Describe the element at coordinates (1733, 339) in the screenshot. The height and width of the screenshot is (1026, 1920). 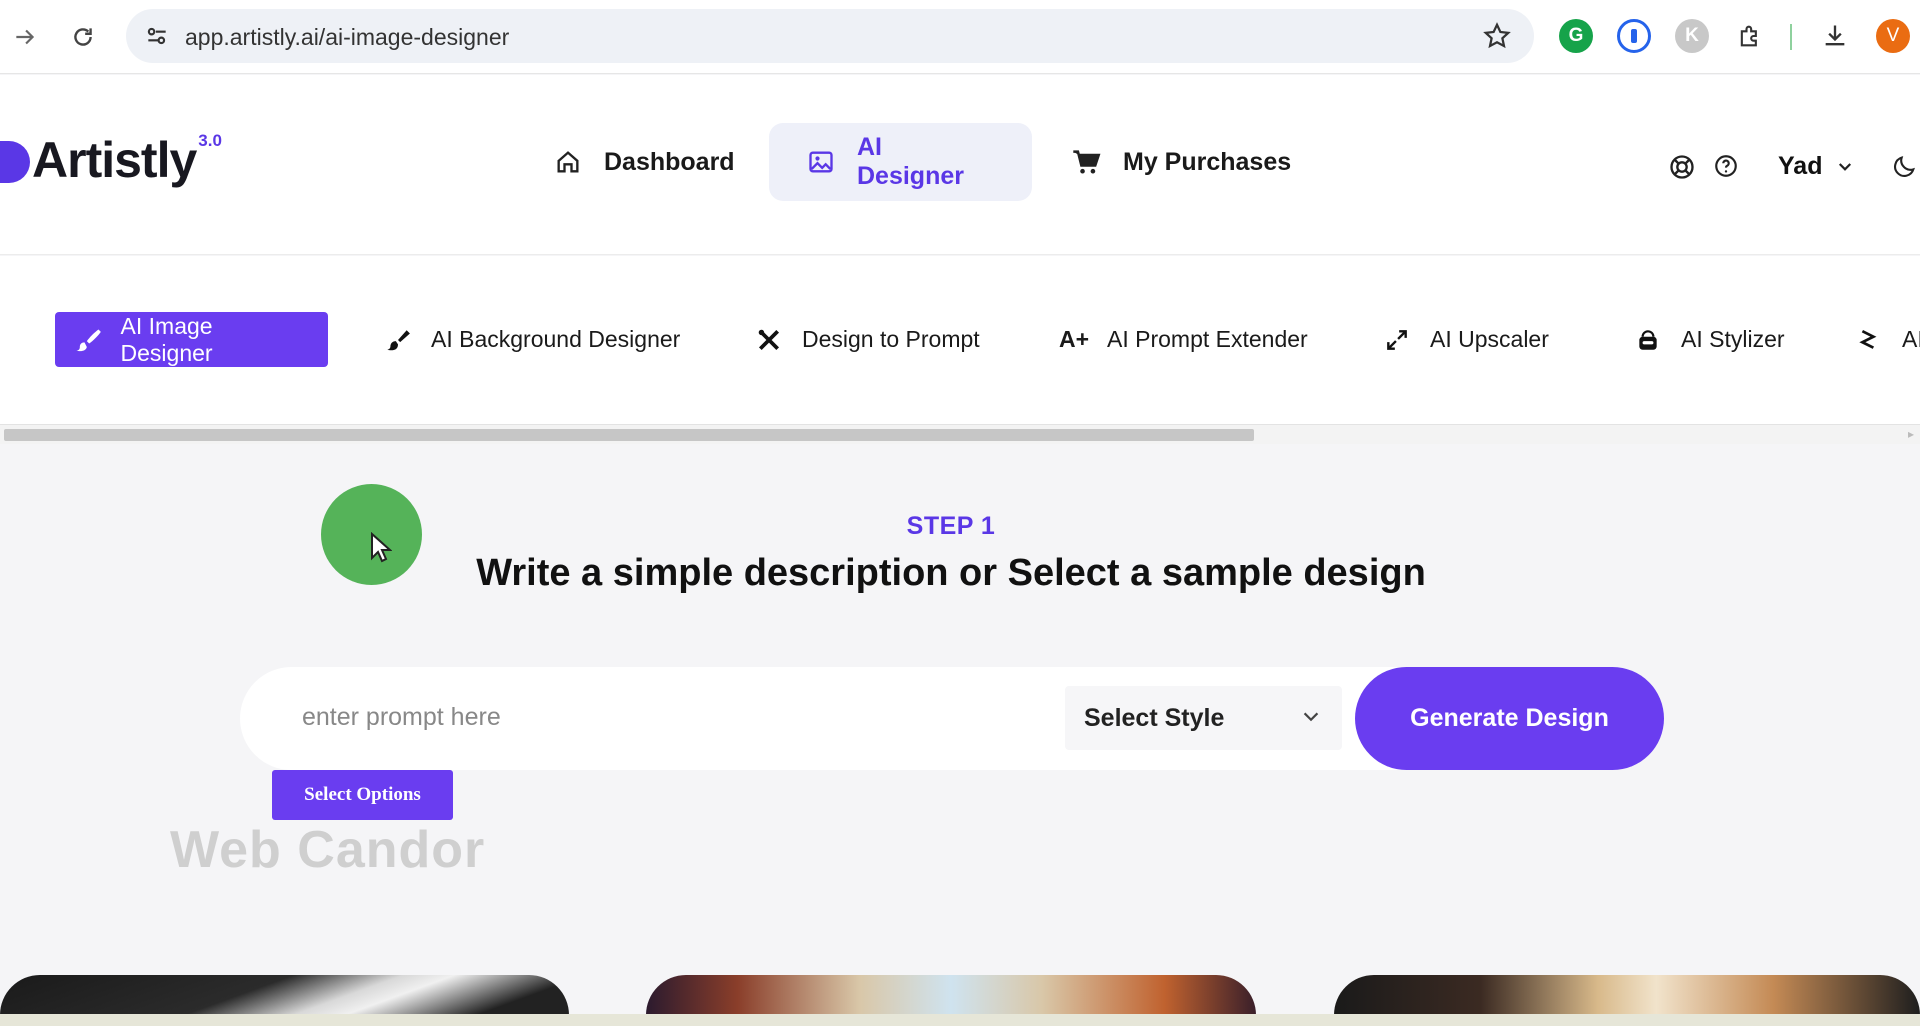
I see `tool-label: AI Stylizer` at that location.